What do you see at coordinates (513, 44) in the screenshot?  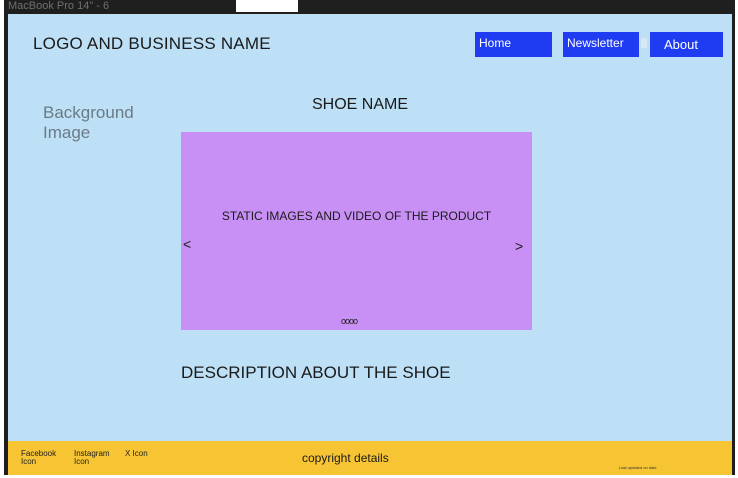 I see `nav-home-button: Home` at bounding box center [513, 44].